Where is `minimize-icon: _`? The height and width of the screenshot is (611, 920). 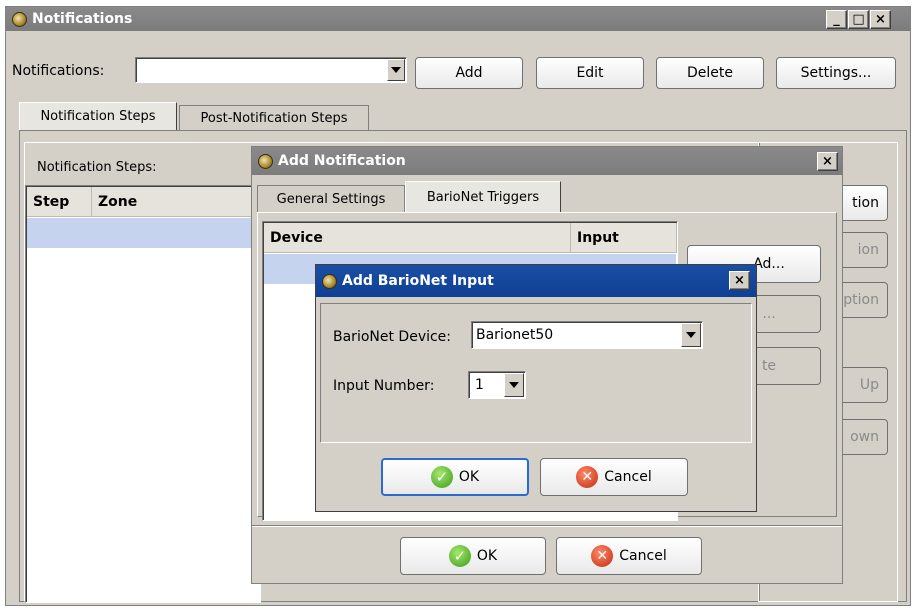
minimize-icon: _ is located at coordinates (836, 19).